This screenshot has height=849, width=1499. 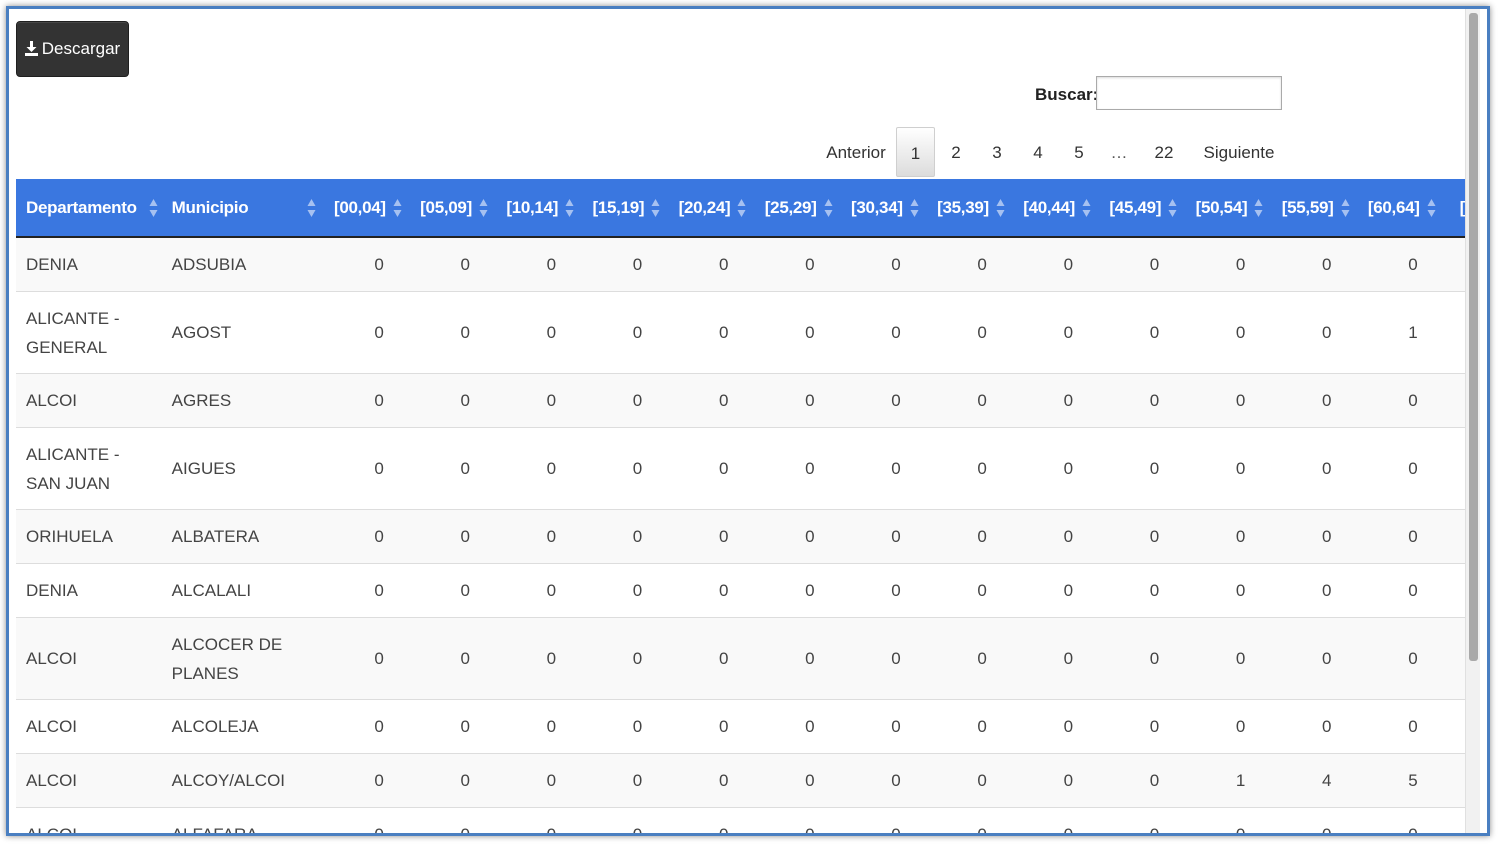 What do you see at coordinates (362, 208) in the screenshot?
I see `column-header: [00,04]` at bounding box center [362, 208].